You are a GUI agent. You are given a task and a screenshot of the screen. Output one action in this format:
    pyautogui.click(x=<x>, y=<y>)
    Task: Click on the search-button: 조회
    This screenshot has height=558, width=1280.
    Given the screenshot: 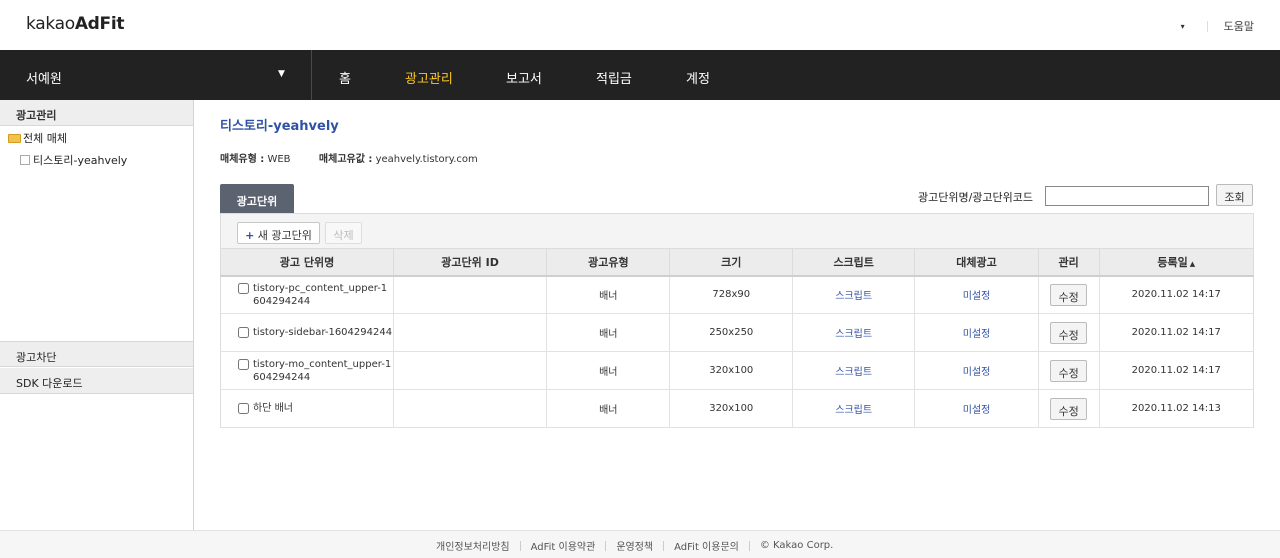 What is the action you would take?
    pyautogui.click(x=1234, y=195)
    